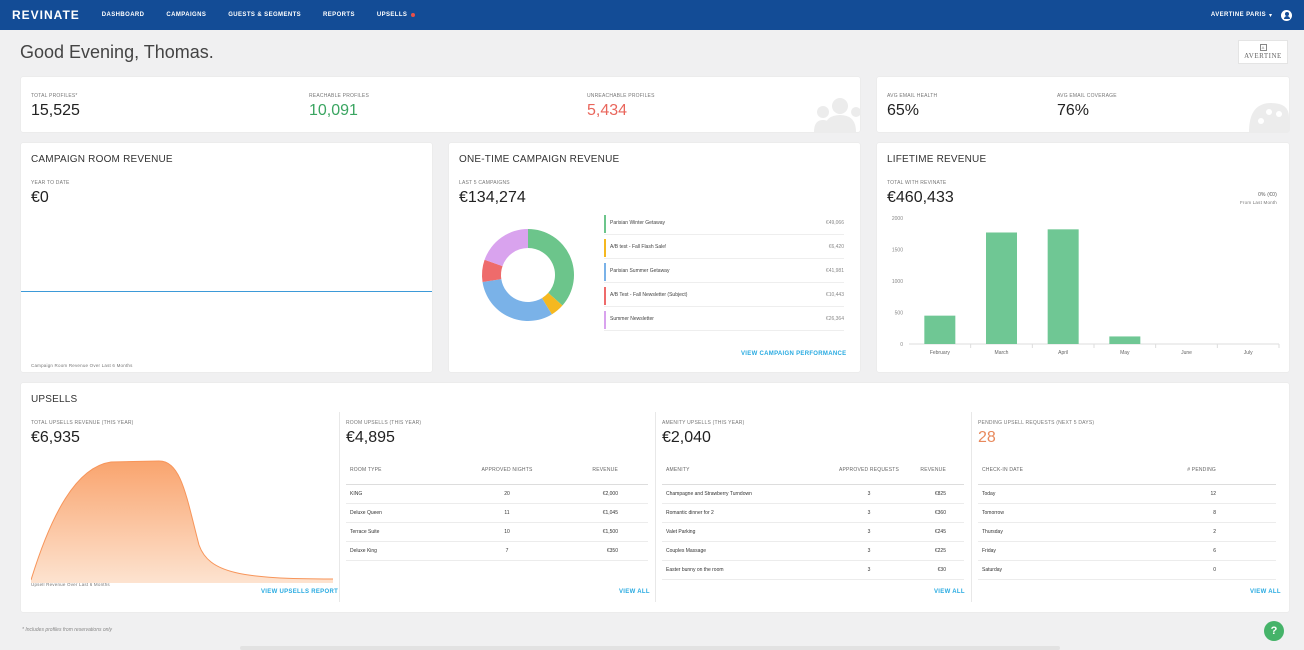 The image size is (1304, 650). I want to click on pending-upsells-label: PENDING UPSELL REQUESTS (NEXT 5 DAYS), so click(1036, 423).